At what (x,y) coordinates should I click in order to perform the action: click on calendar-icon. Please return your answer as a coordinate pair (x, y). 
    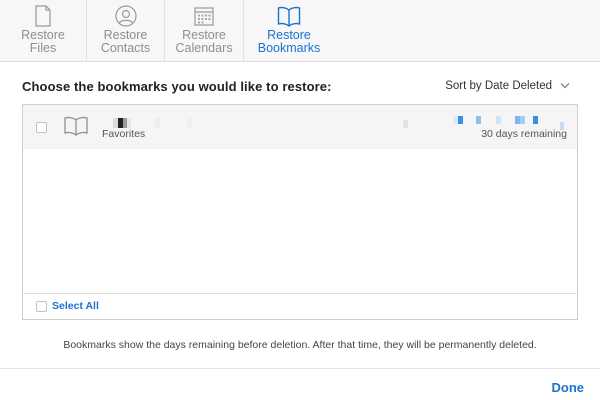
    Looking at the image, I should click on (204, 16).